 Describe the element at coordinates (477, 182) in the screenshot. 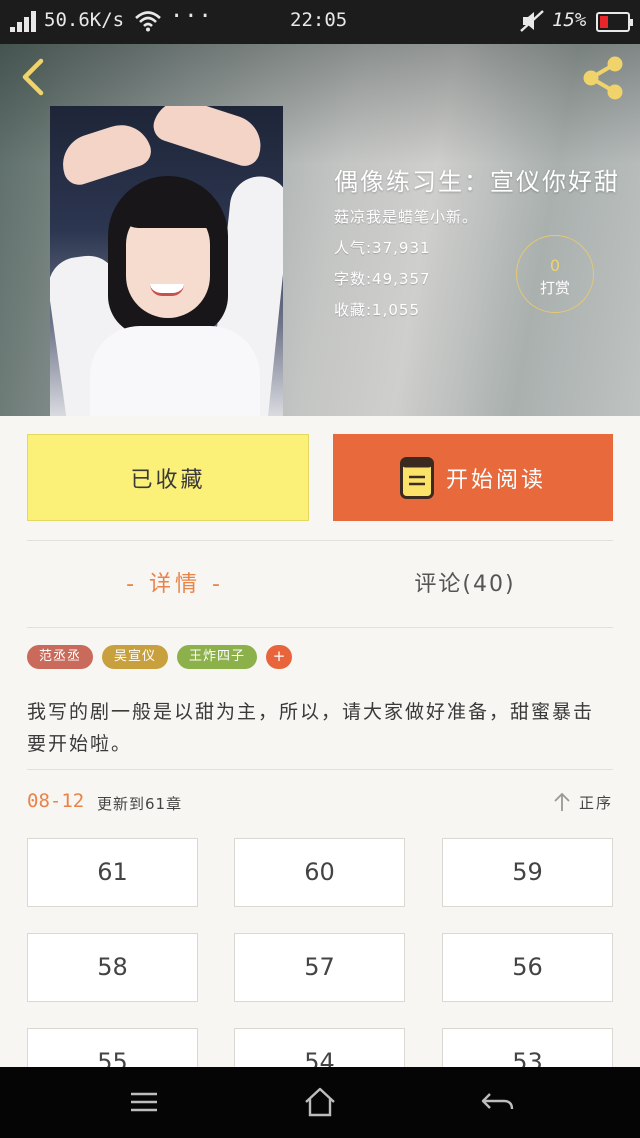

I see `book-title: 偶像练习生：宣仪你好甜` at that location.